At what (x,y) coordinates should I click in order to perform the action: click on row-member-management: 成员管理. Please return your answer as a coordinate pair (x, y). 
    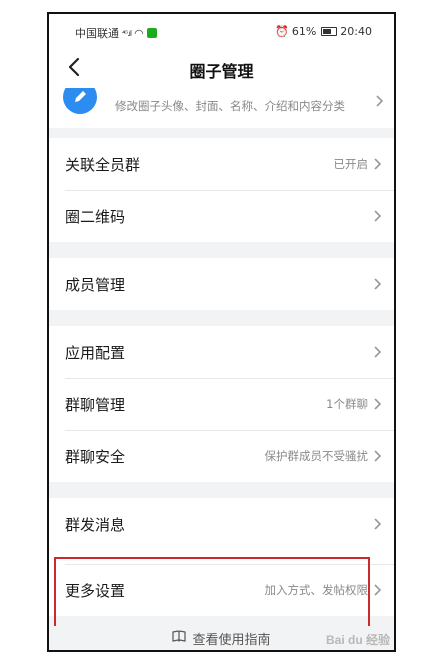
    Looking at the image, I should click on (221, 284).